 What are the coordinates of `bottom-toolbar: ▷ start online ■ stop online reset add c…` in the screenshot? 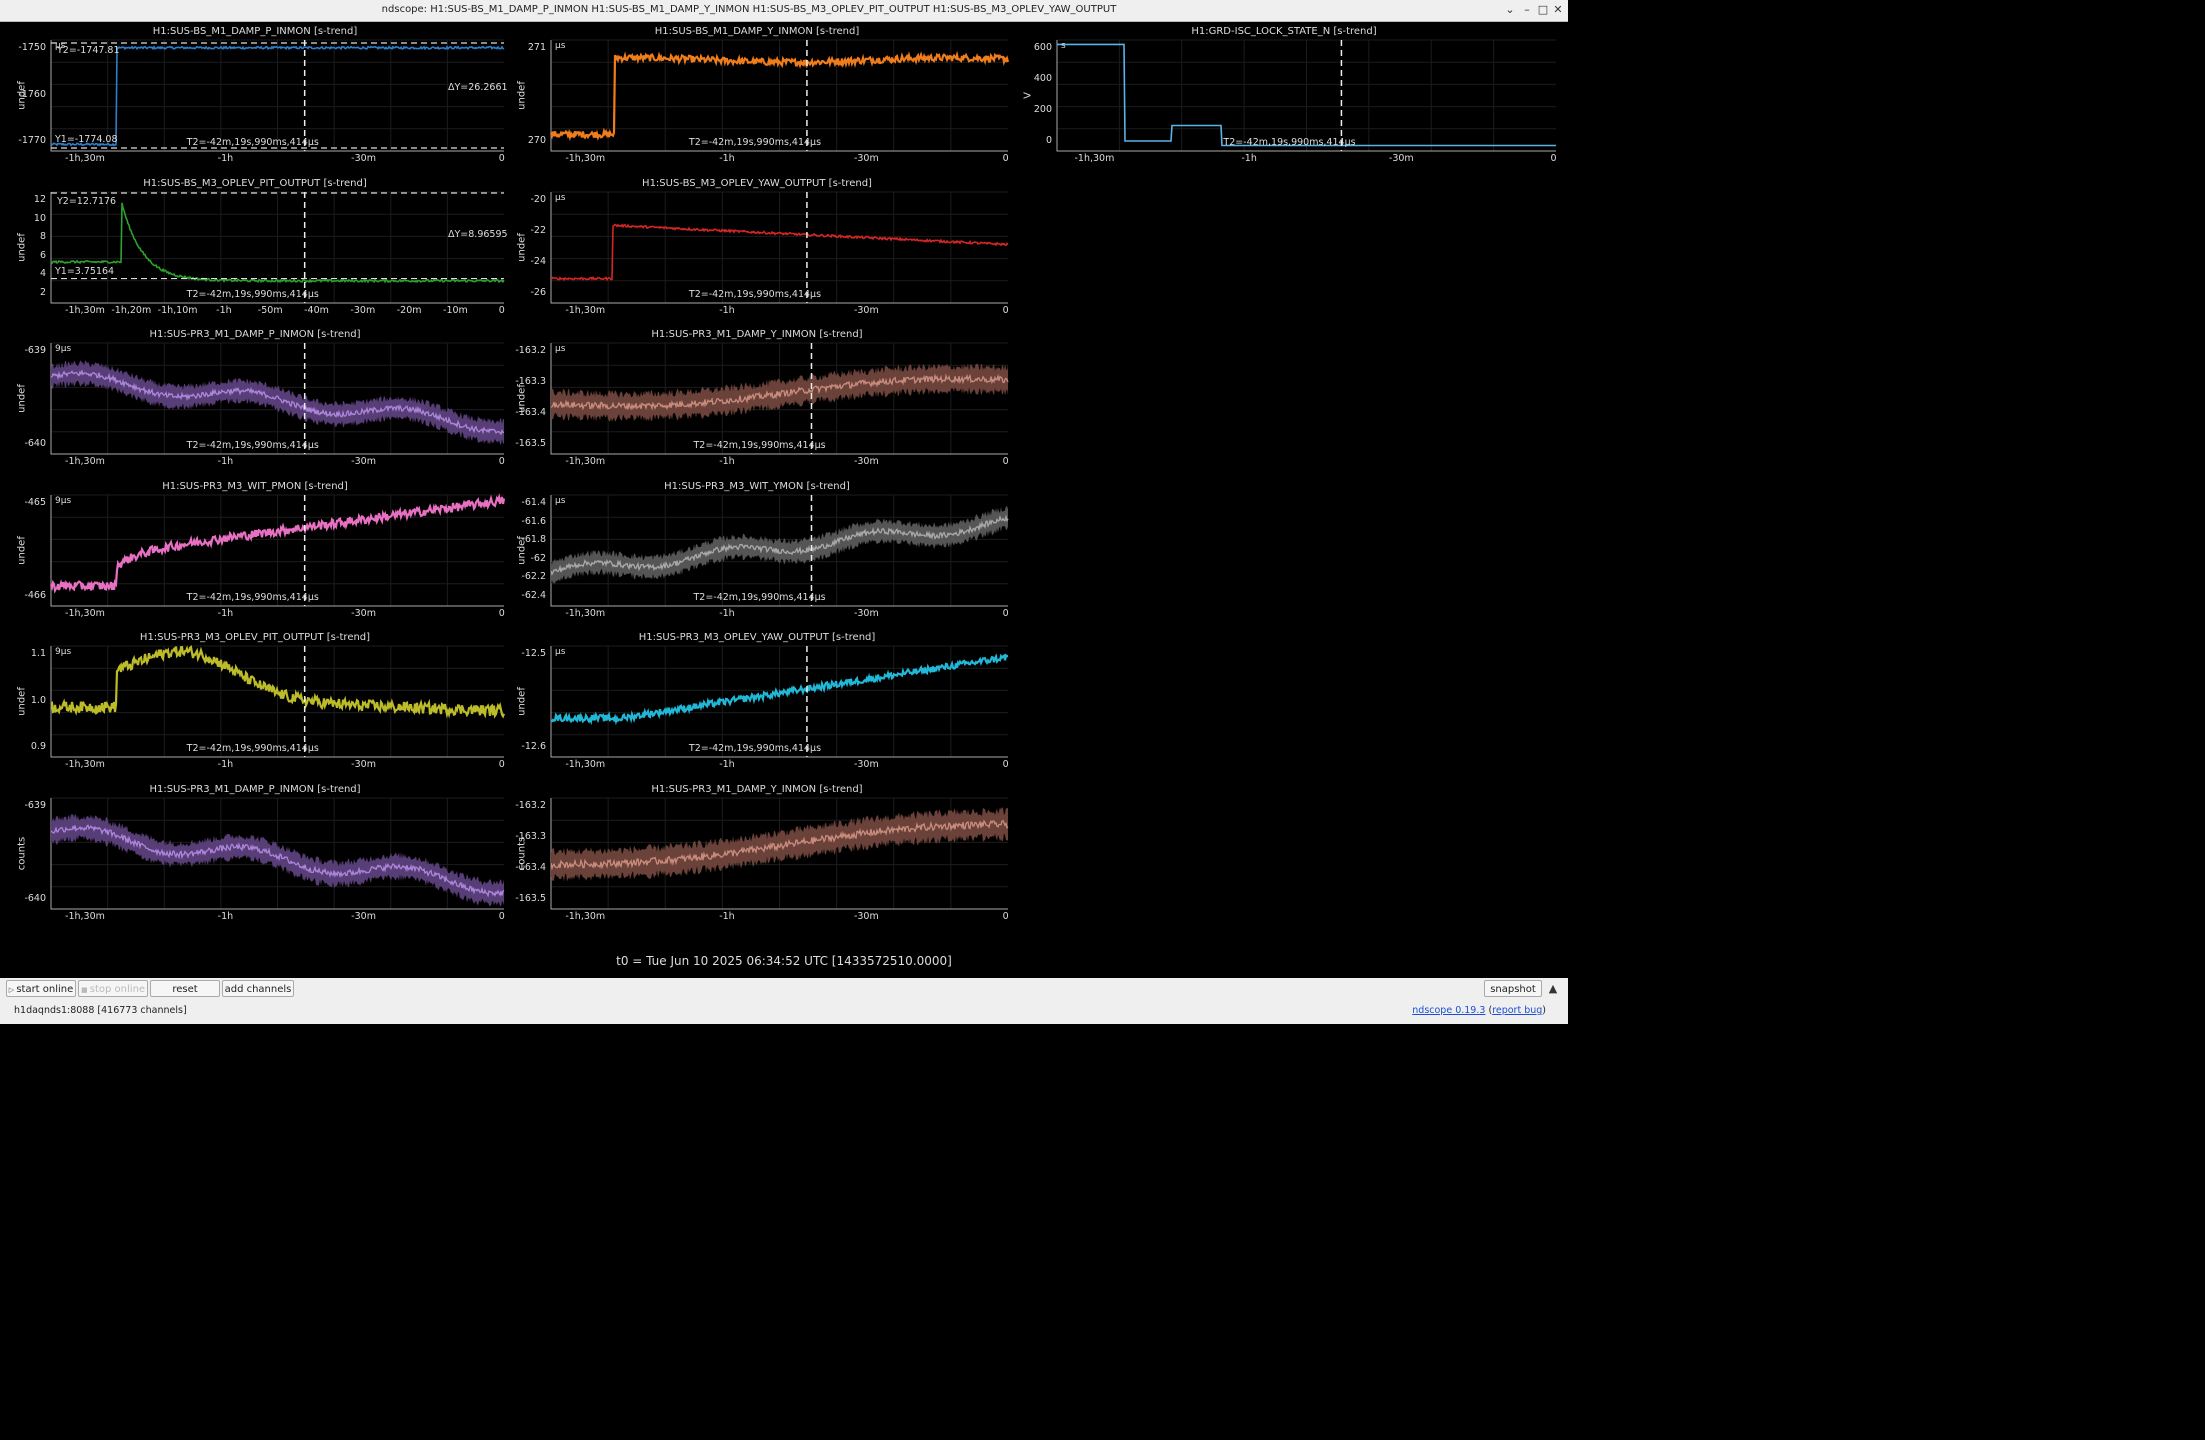 It's located at (784, 989).